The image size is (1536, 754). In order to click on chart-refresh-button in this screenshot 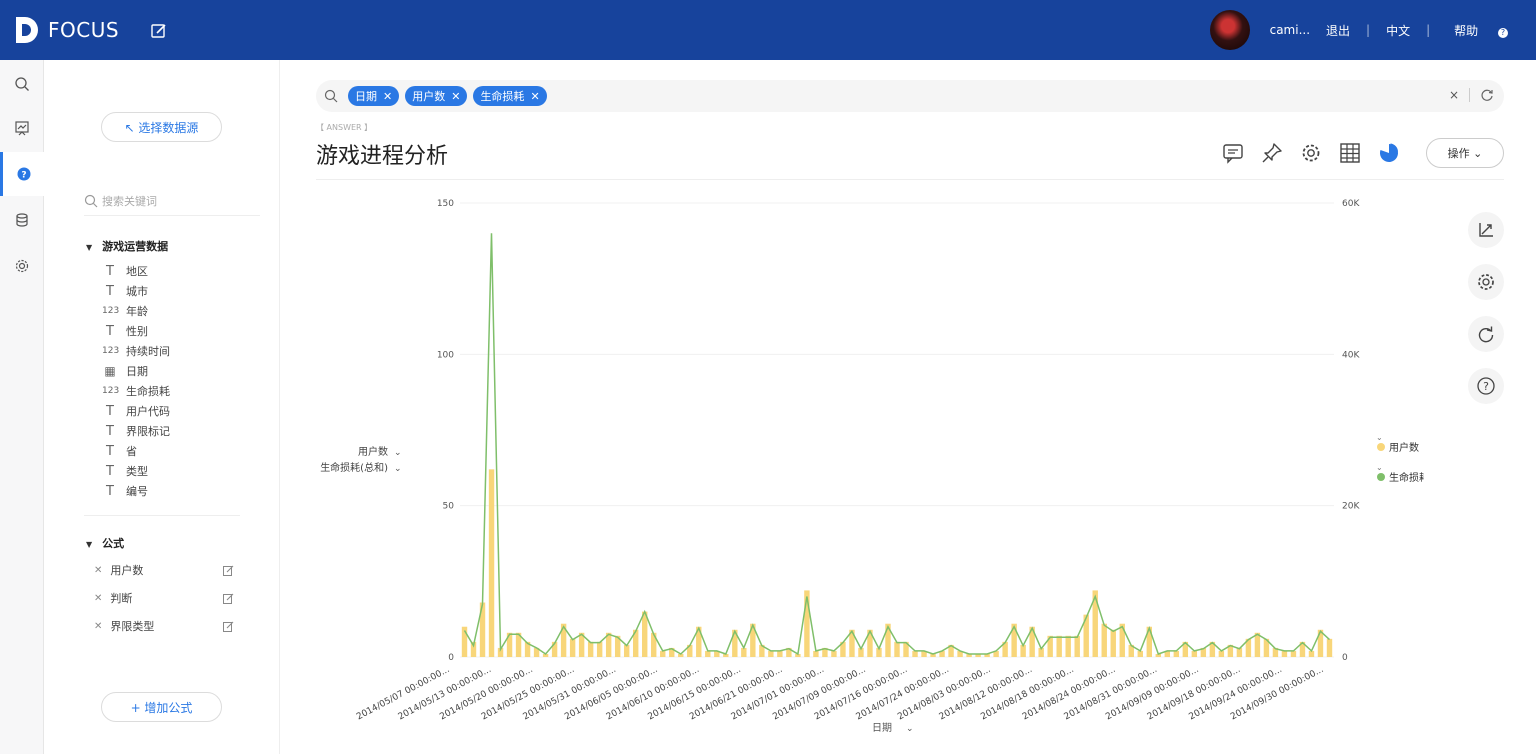, I will do `click(1486, 334)`.